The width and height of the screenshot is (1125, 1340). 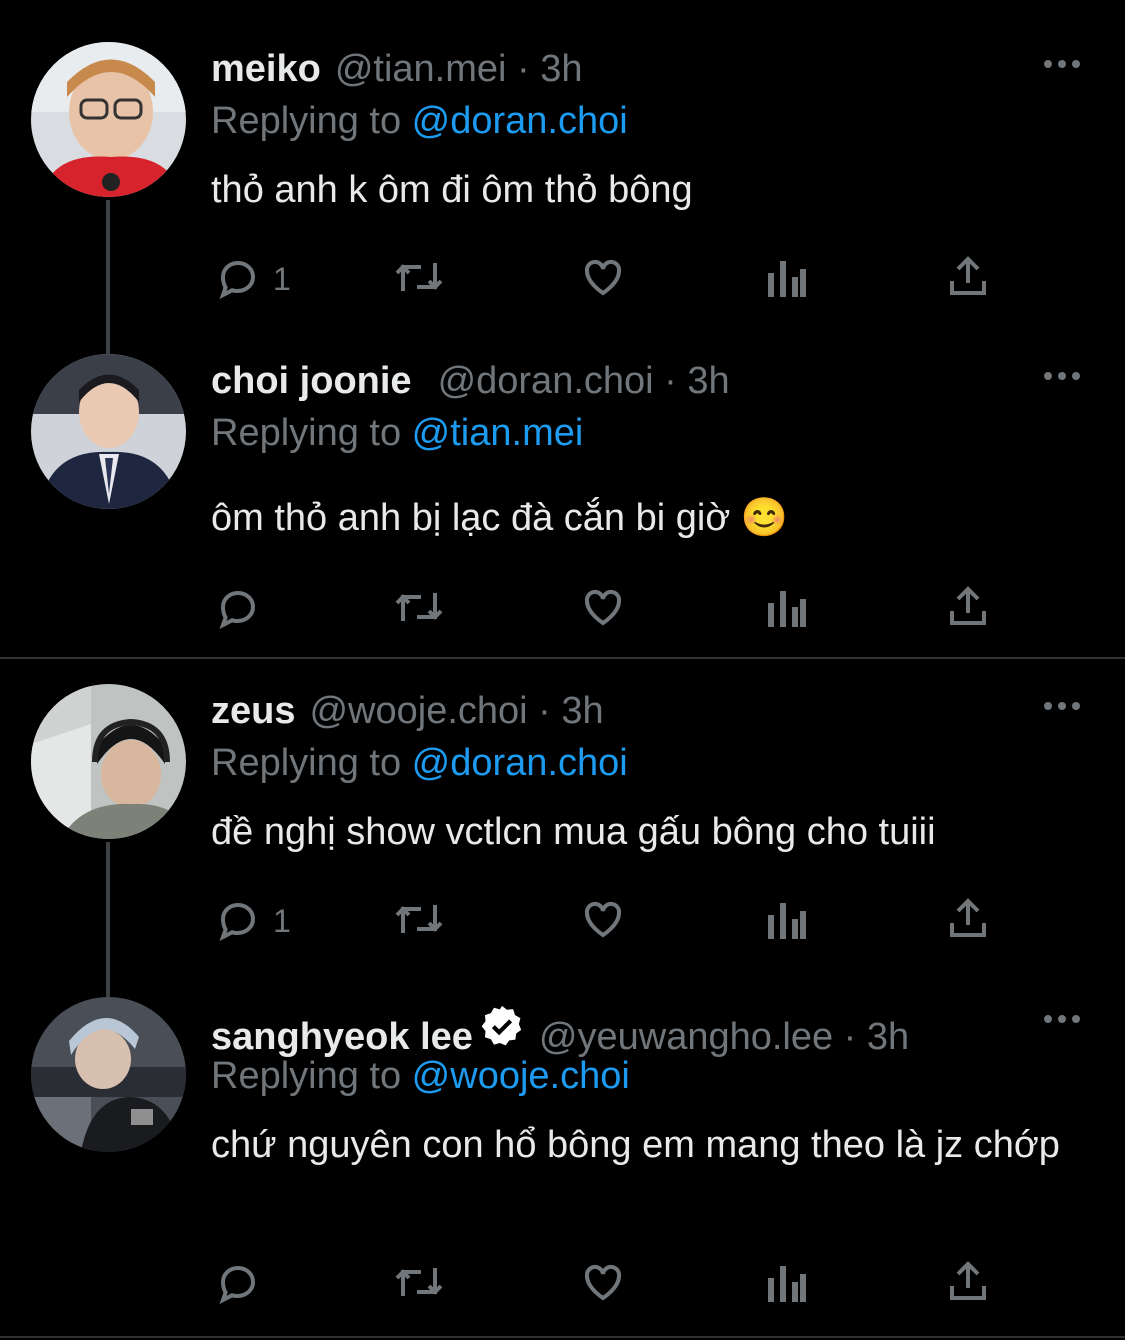 I want to click on replying-to: Replying to @wooje.choi, so click(x=420, y=1076).